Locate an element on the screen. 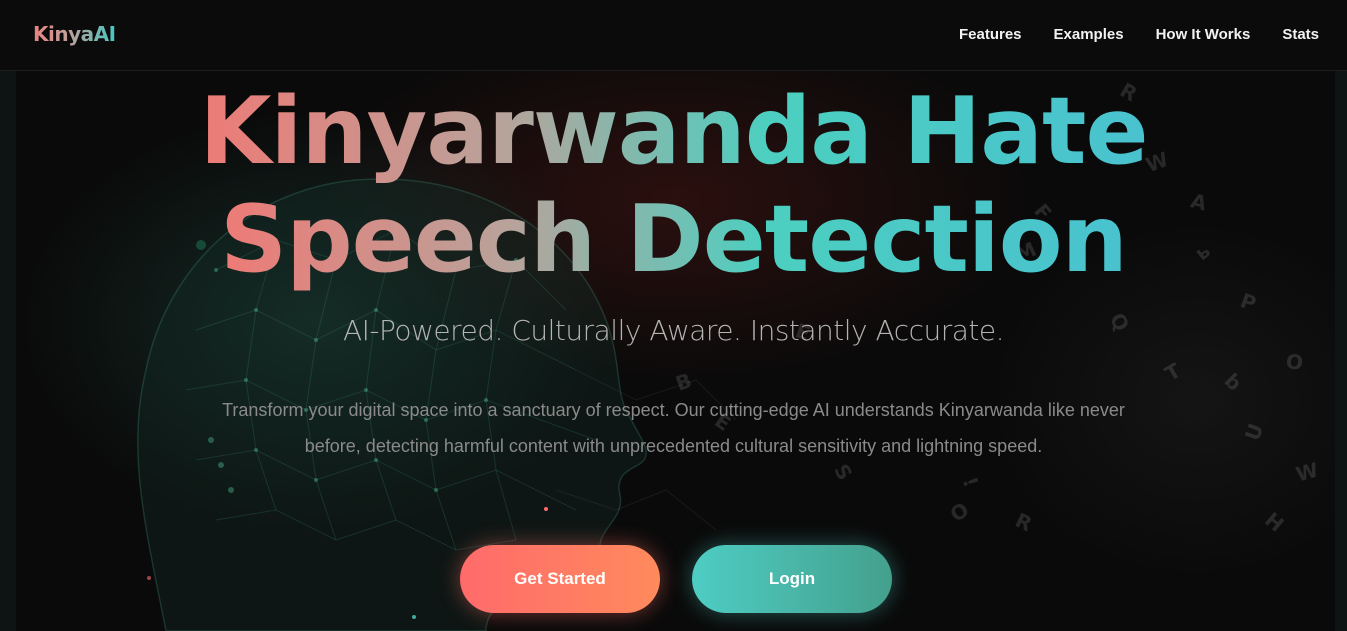 The image size is (1347, 631). hero-headline-line2-text: Speech Detection is located at coordinates (674, 239).